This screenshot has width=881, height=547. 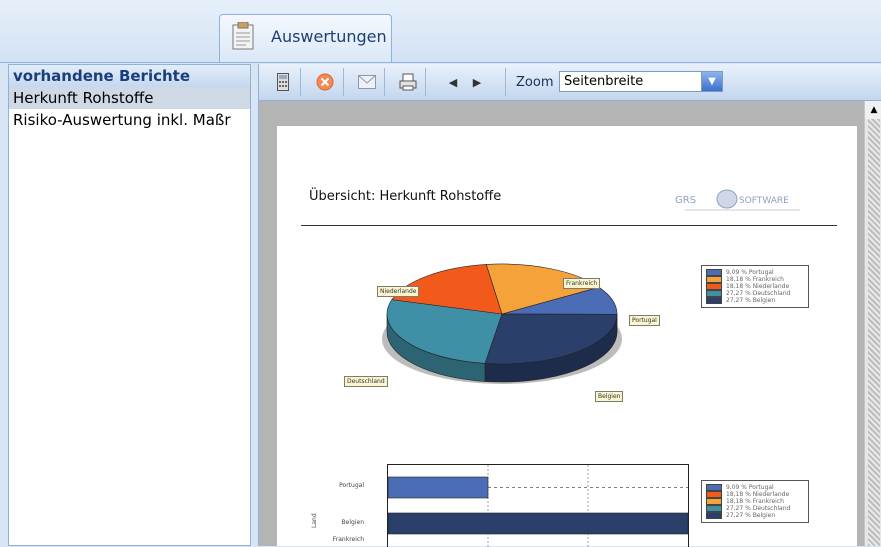 What do you see at coordinates (405, 196) in the screenshot?
I see `report-title: Übersicht: Herkunft Rohstoffe` at bounding box center [405, 196].